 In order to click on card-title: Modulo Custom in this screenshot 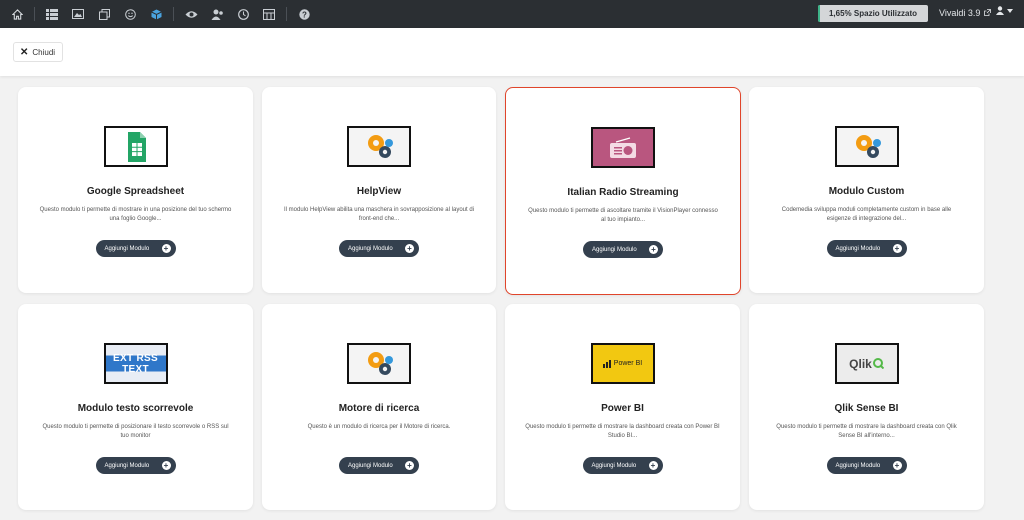, I will do `click(866, 191)`.